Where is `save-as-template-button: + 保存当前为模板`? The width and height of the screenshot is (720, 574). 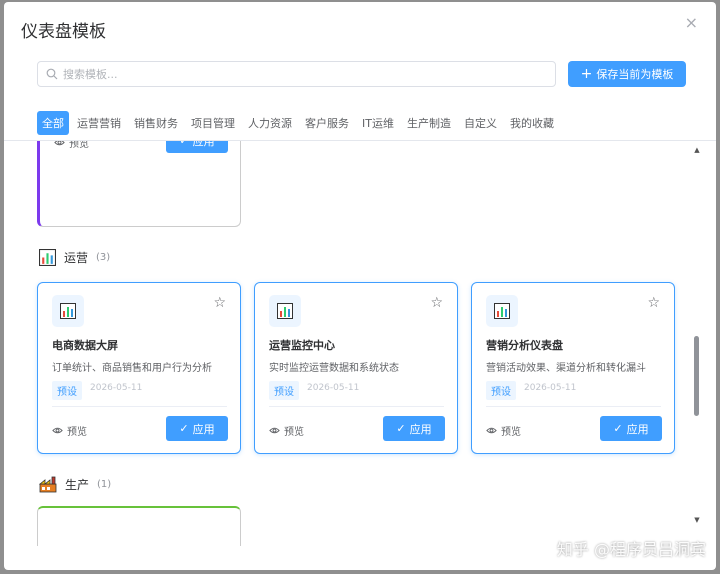 save-as-template-button: + 保存当前为模板 is located at coordinates (627, 74).